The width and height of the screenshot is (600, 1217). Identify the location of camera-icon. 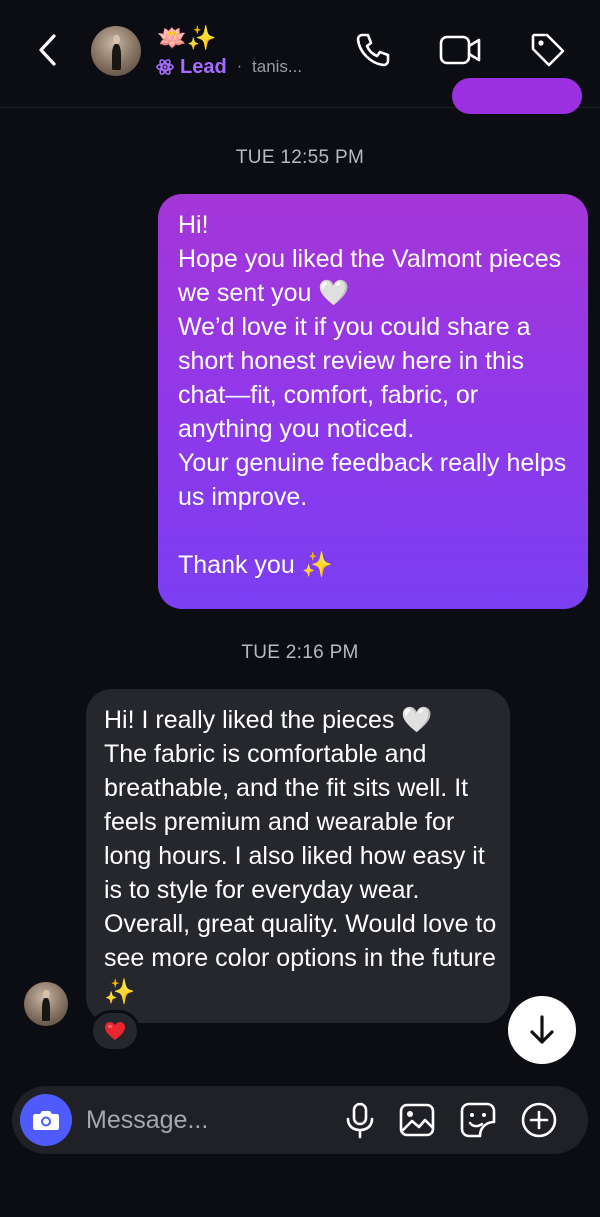
(46, 1120).